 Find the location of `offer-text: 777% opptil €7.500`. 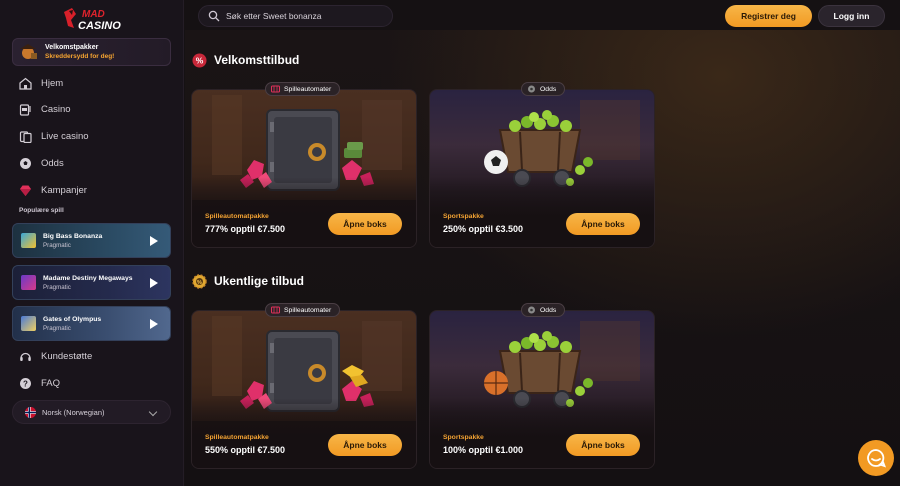

offer-text: 777% opptil €7.500 is located at coordinates (245, 229).